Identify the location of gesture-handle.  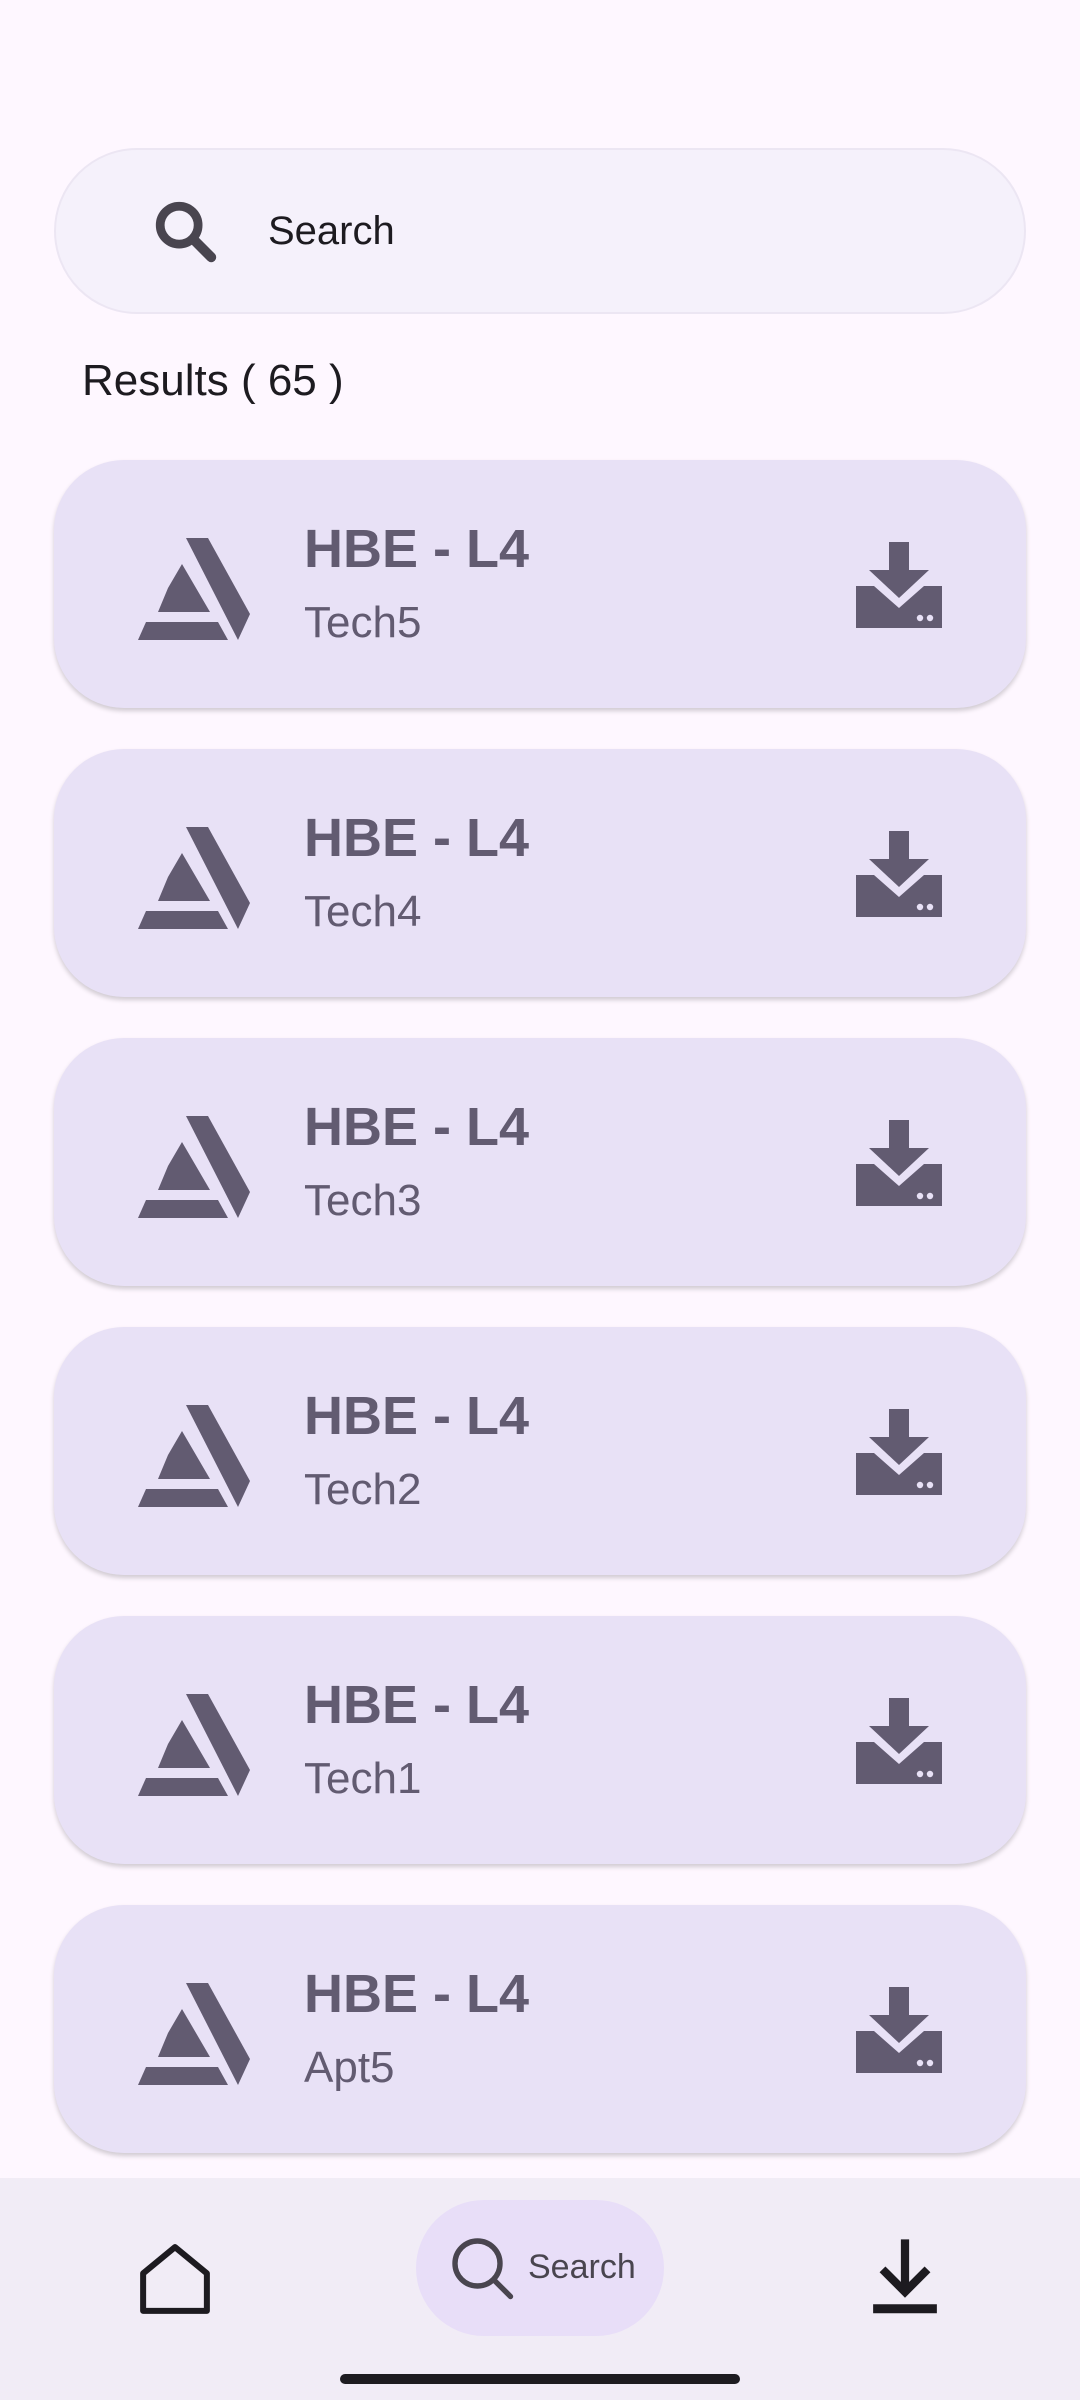
(540, 2379).